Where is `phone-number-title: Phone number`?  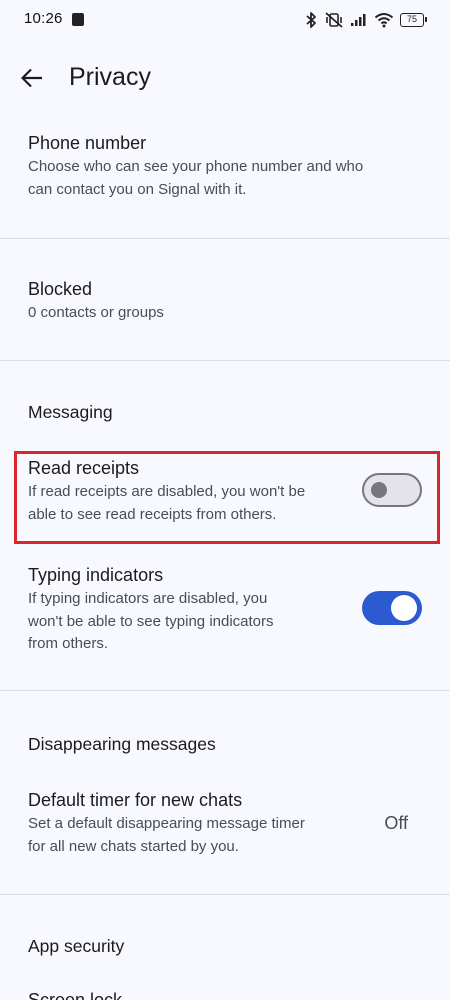 phone-number-title: Phone number is located at coordinates (87, 143).